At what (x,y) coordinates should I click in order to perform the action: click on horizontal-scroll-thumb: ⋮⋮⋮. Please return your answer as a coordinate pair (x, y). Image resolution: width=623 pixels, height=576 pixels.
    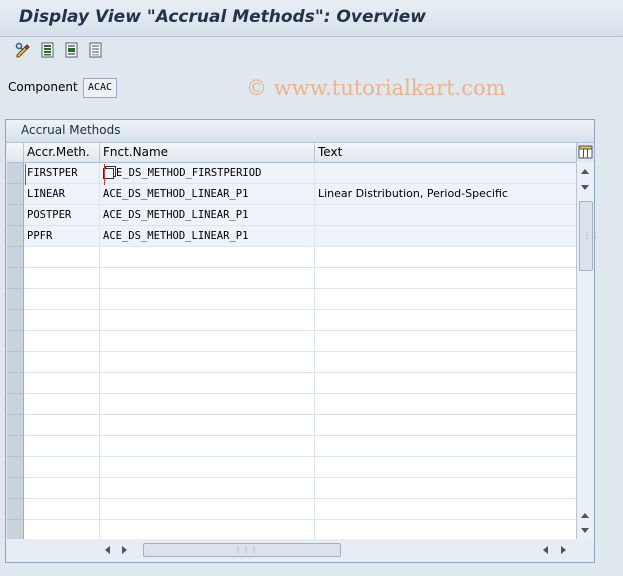
    Looking at the image, I should click on (242, 550).